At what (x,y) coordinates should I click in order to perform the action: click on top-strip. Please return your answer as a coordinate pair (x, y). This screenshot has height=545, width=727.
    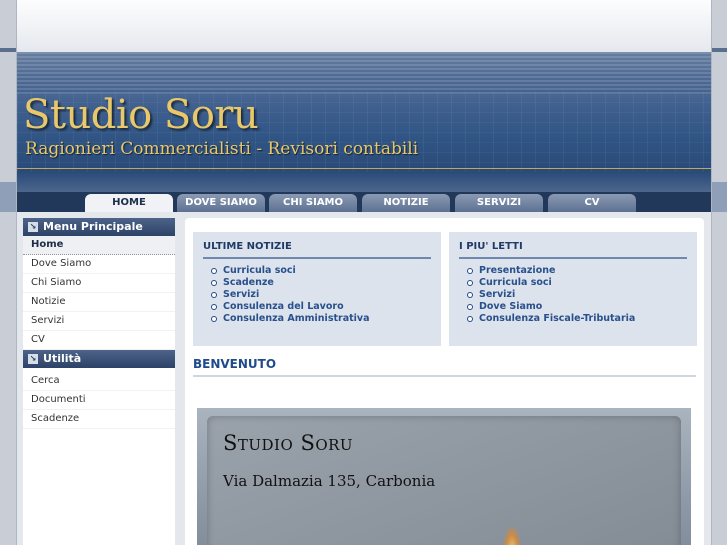
    Looking at the image, I should click on (364, 25).